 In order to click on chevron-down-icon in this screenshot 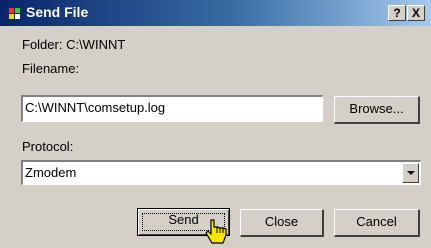, I will do `click(410, 173)`.